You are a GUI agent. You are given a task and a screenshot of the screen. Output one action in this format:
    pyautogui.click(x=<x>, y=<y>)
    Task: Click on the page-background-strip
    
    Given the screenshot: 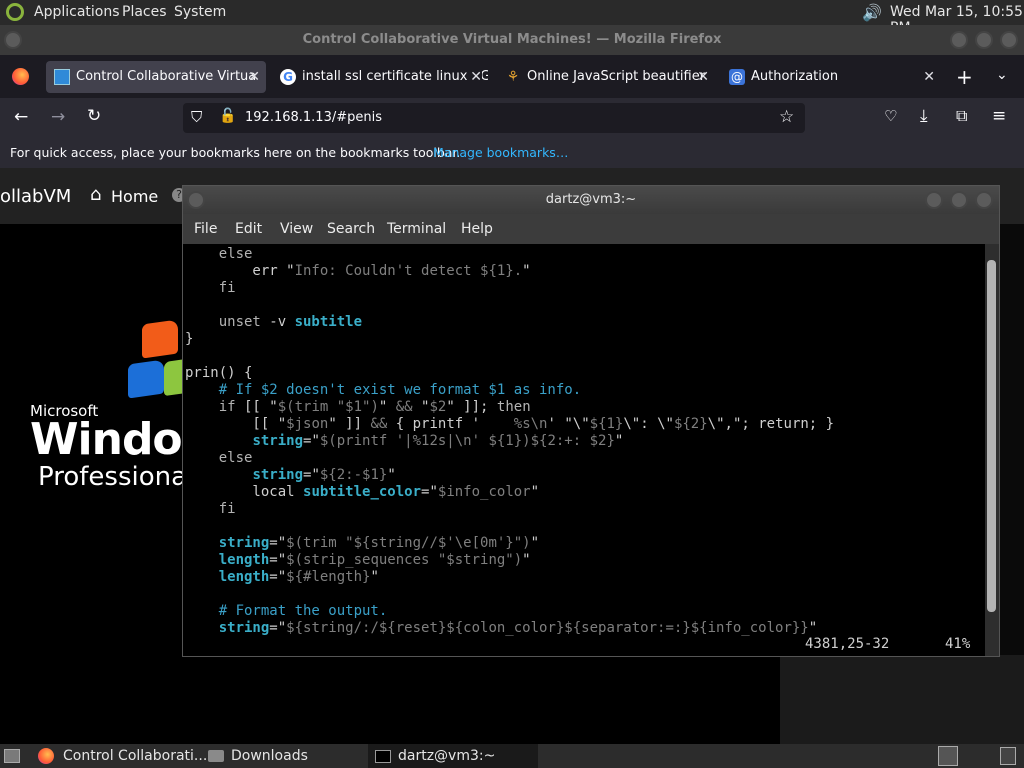 What is the action you would take?
    pyautogui.click(x=902, y=699)
    